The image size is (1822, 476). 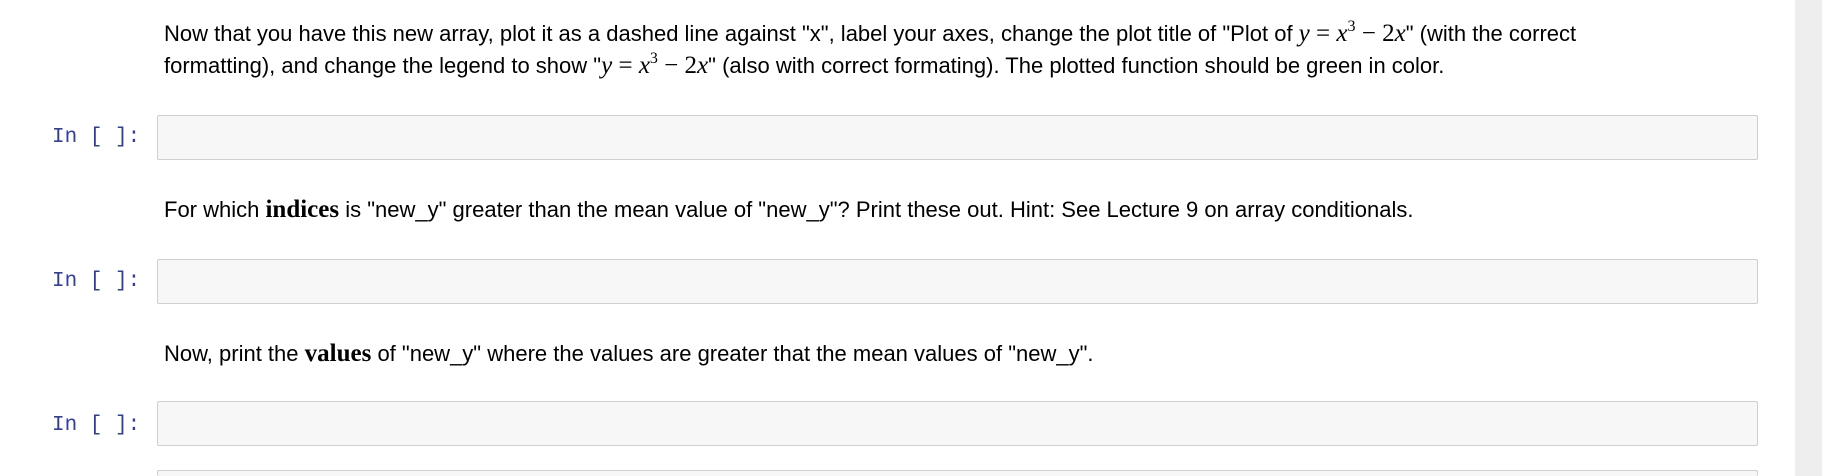 What do you see at coordinates (1808, 238) in the screenshot?
I see `scrollbar-gutter` at bounding box center [1808, 238].